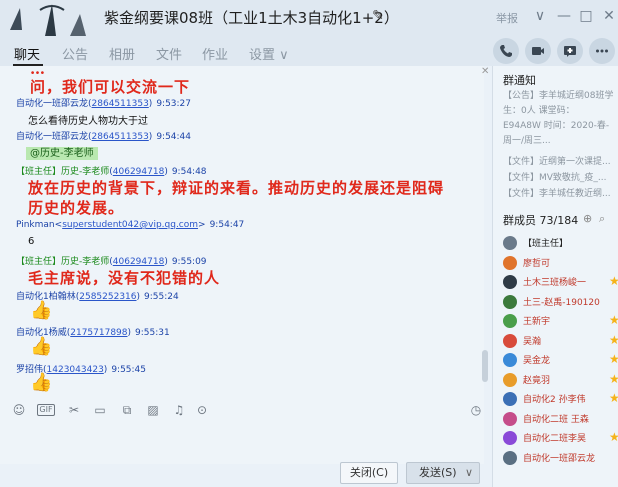 The image size is (618, 487). I want to click on member-item: 自动化一班邵云龙, so click(560, 458).